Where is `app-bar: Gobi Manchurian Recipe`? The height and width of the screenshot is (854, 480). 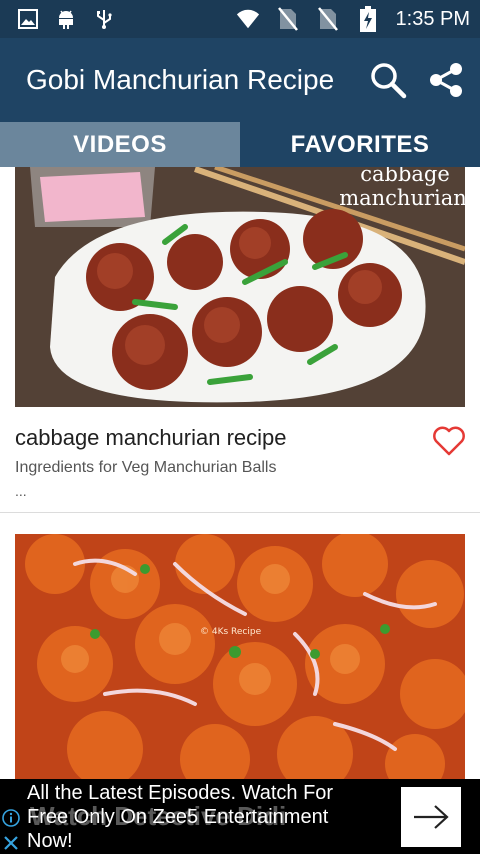 app-bar: Gobi Manchurian Recipe is located at coordinates (240, 80).